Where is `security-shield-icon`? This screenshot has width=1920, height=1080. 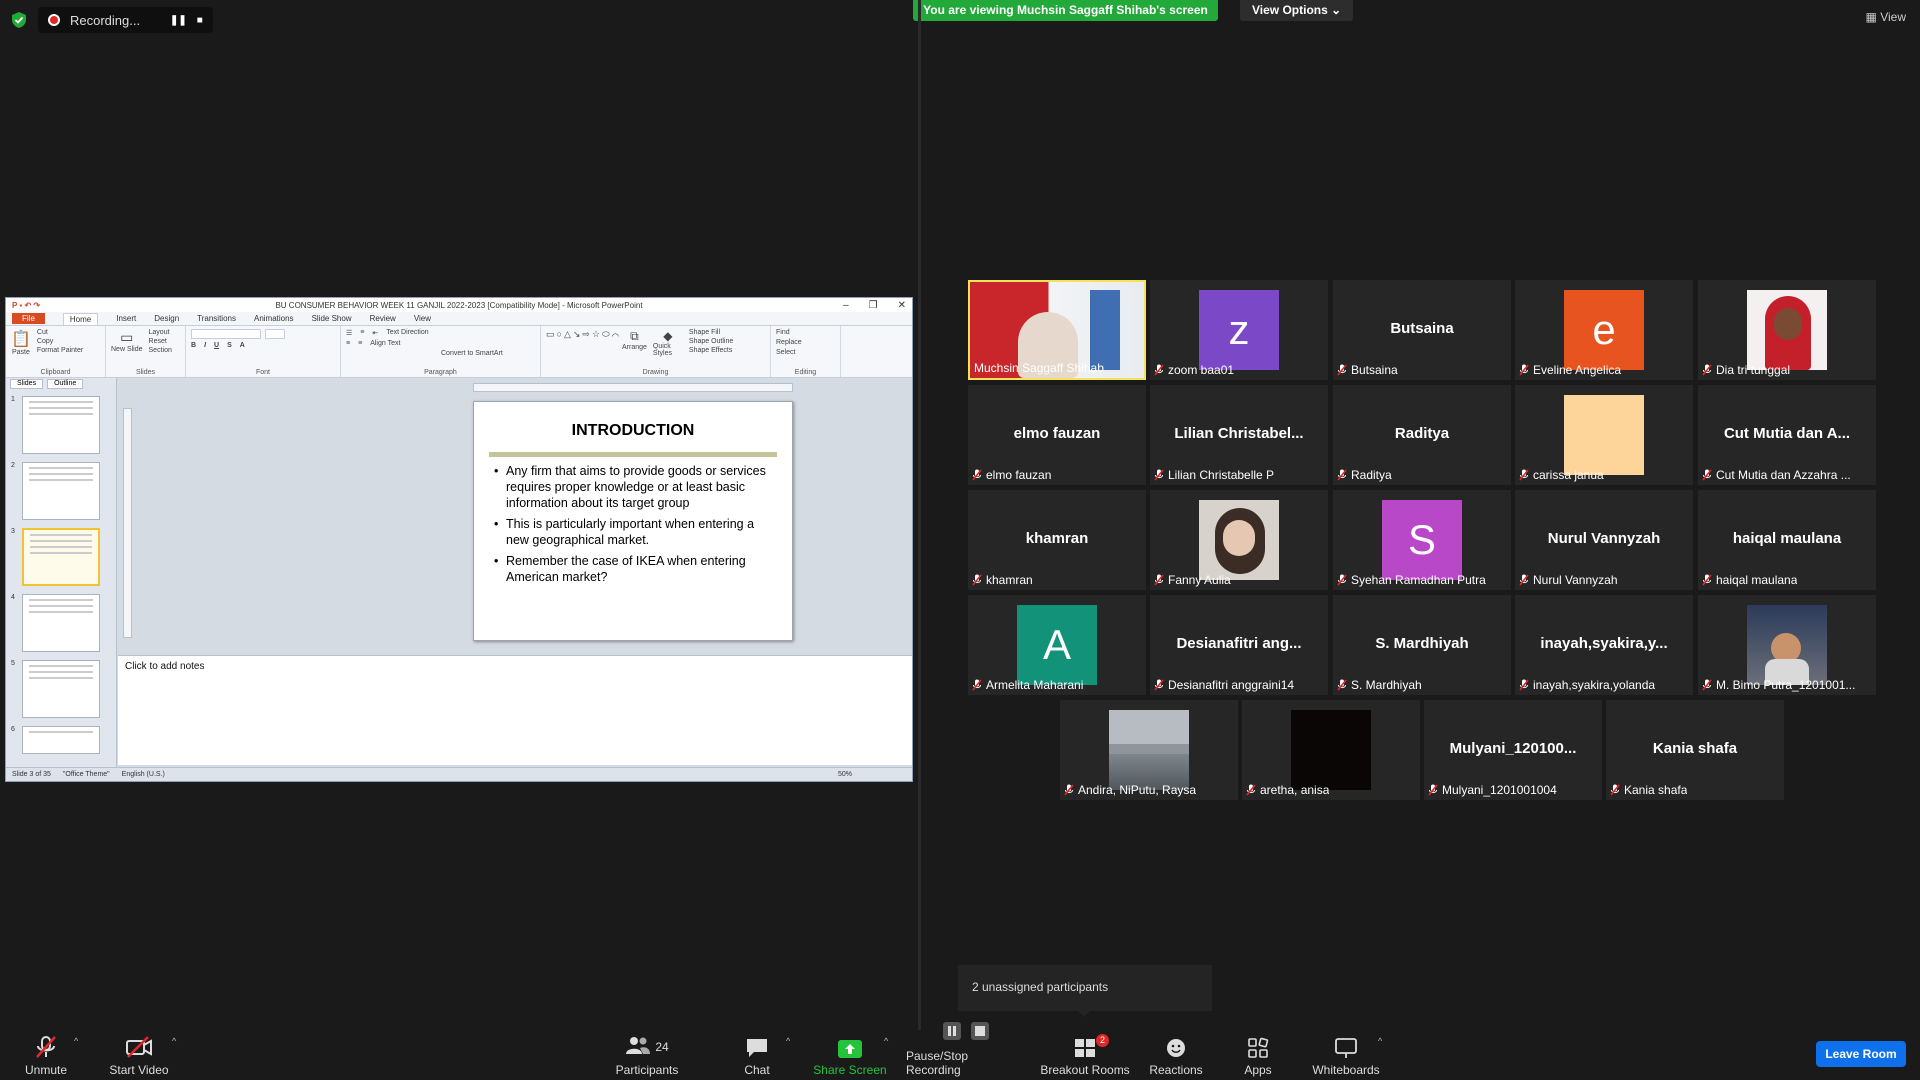
security-shield-icon is located at coordinates (19, 20).